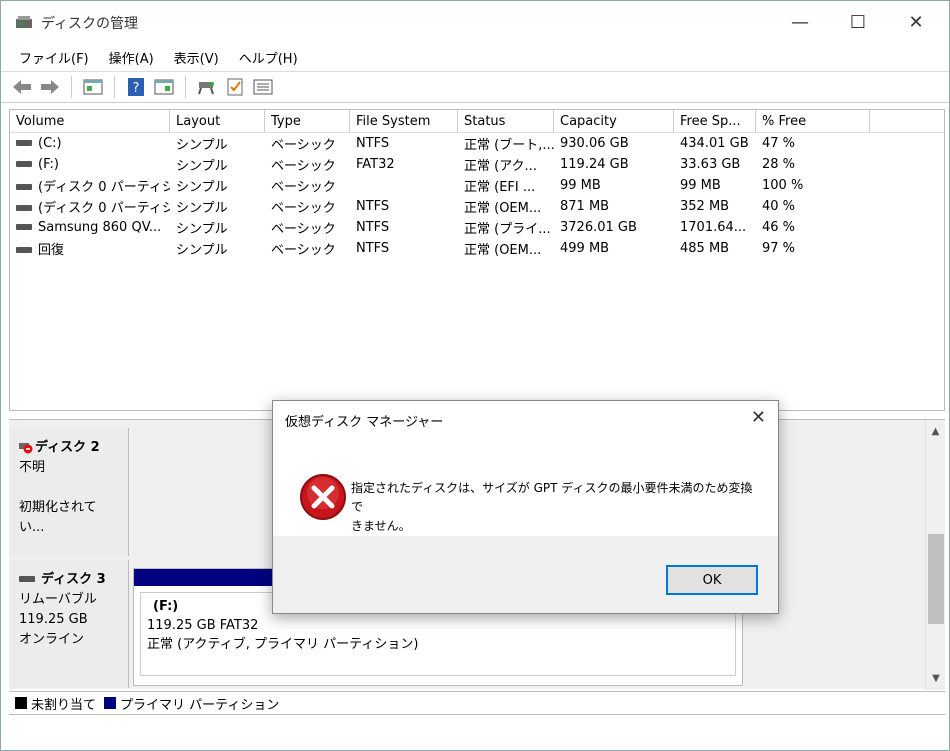  I want to click on dialog-footer: OK, so click(525, 574).